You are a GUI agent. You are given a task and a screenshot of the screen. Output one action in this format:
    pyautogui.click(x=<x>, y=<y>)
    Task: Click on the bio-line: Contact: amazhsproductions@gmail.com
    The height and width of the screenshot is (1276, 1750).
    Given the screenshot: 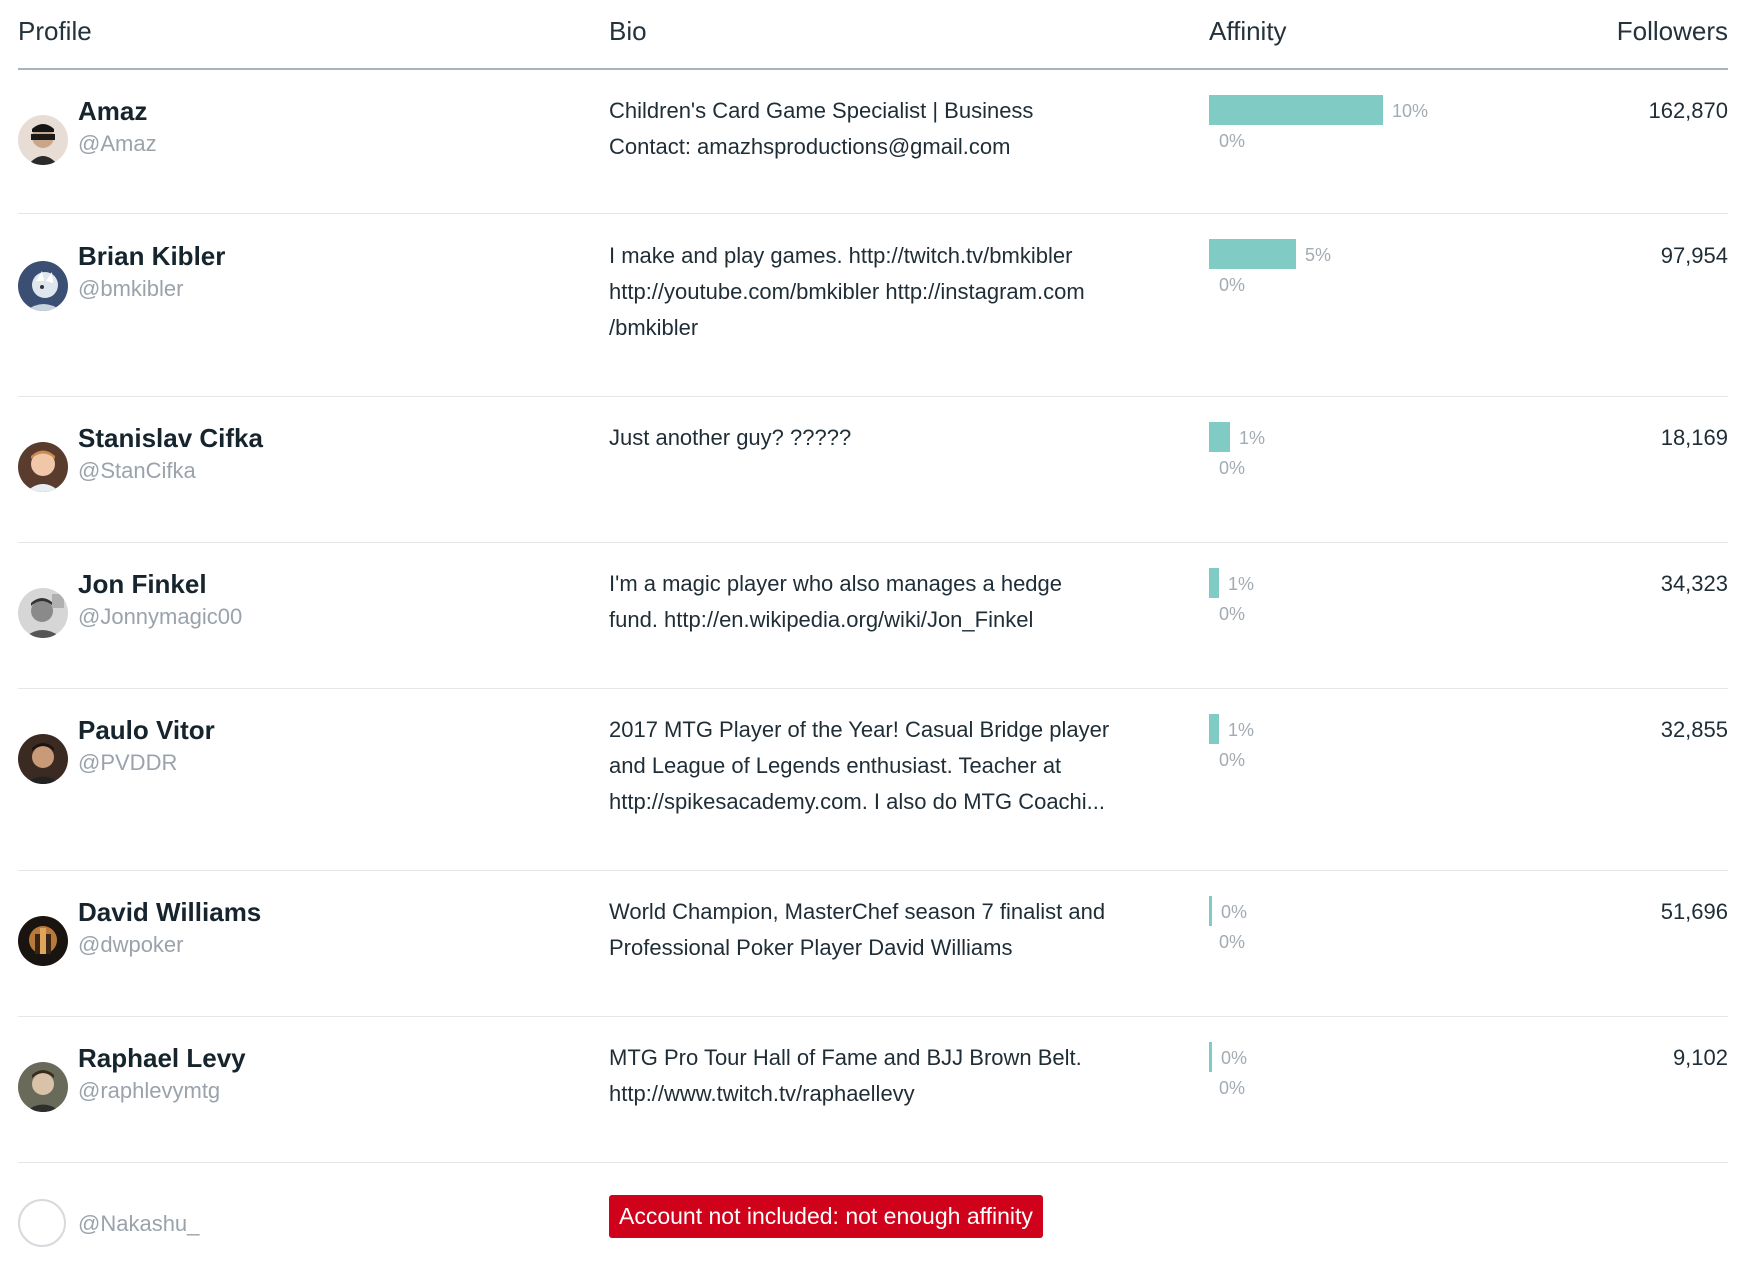 What is the action you would take?
    pyautogui.click(x=810, y=146)
    